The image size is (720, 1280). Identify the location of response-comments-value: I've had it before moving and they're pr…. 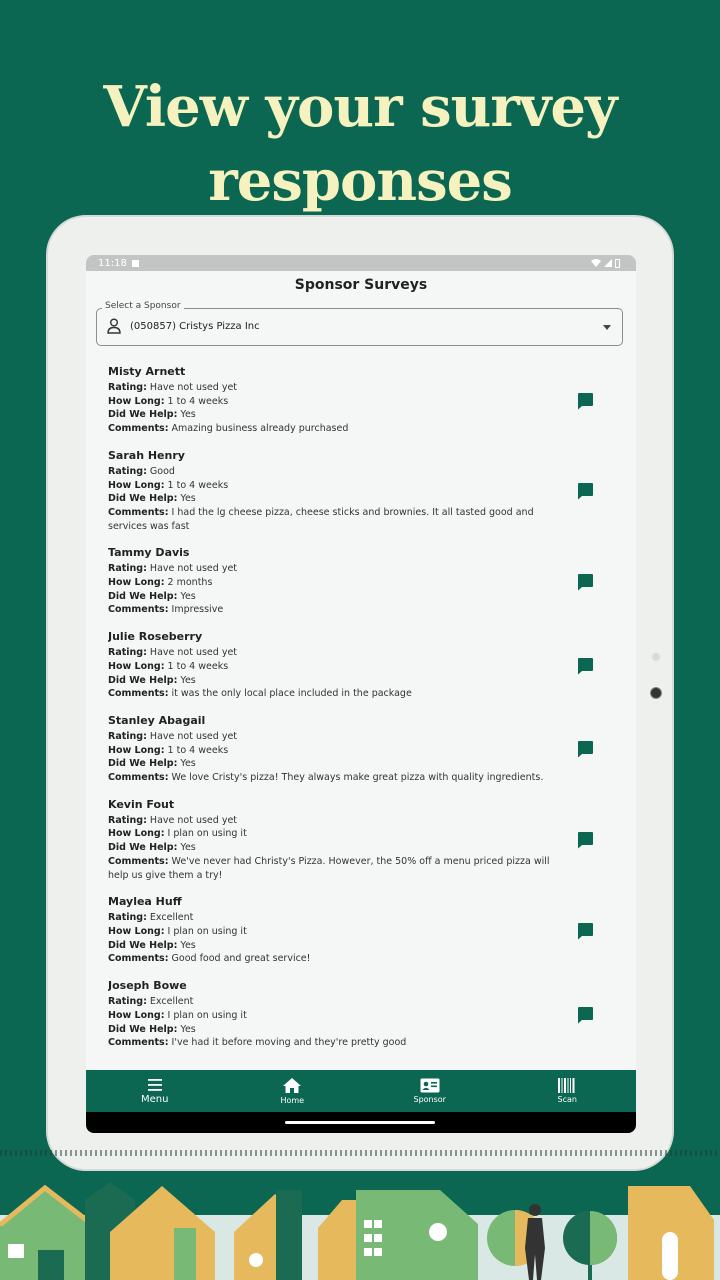
(289, 1043).